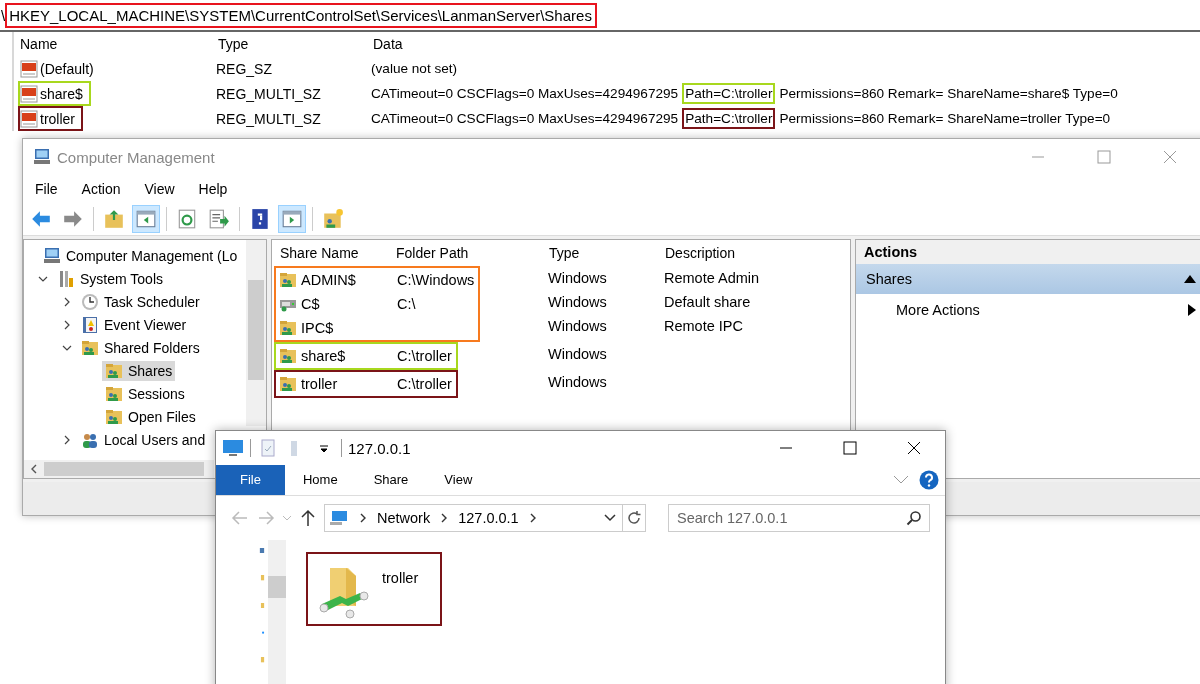 Image resolution: width=1200 pixels, height=684 pixels. What do you see at coordinates (90, 301) in the screenshot?
I see `clock-icon` at bounding box center [90, 301].